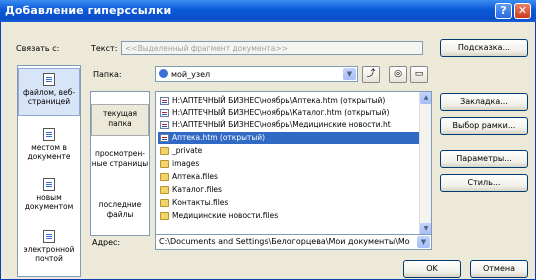 The image size is (536, 280). Describe the element at coordinates (120, 211) in the screenshot. I see `subnav-recent-files: последние файлы` at that location.